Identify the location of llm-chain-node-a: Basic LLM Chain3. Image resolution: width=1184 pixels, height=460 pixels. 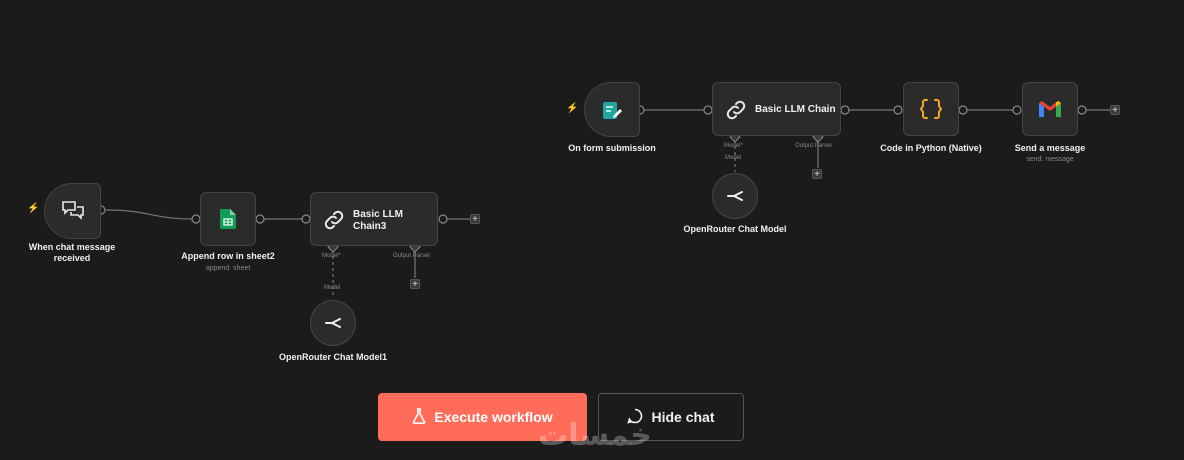
(374, 219).